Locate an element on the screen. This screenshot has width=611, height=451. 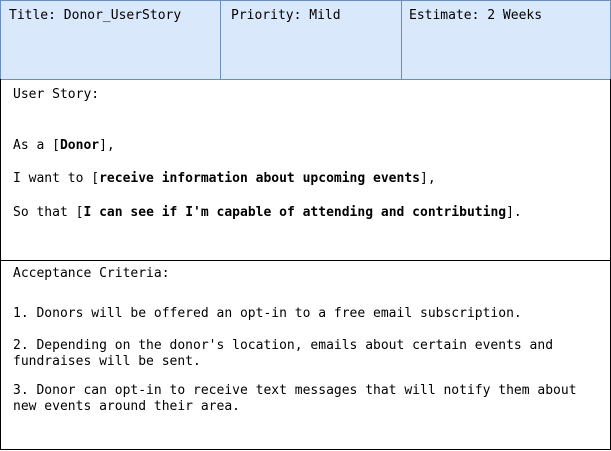
priority-cell: Priority: Mild is located at coordinates (311, 40).